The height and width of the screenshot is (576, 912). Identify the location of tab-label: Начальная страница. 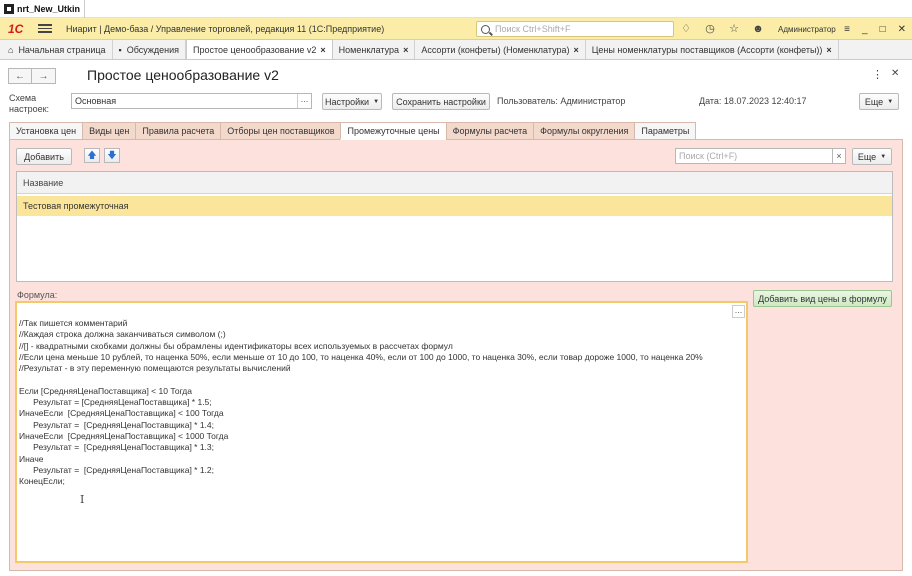
(62, 49).